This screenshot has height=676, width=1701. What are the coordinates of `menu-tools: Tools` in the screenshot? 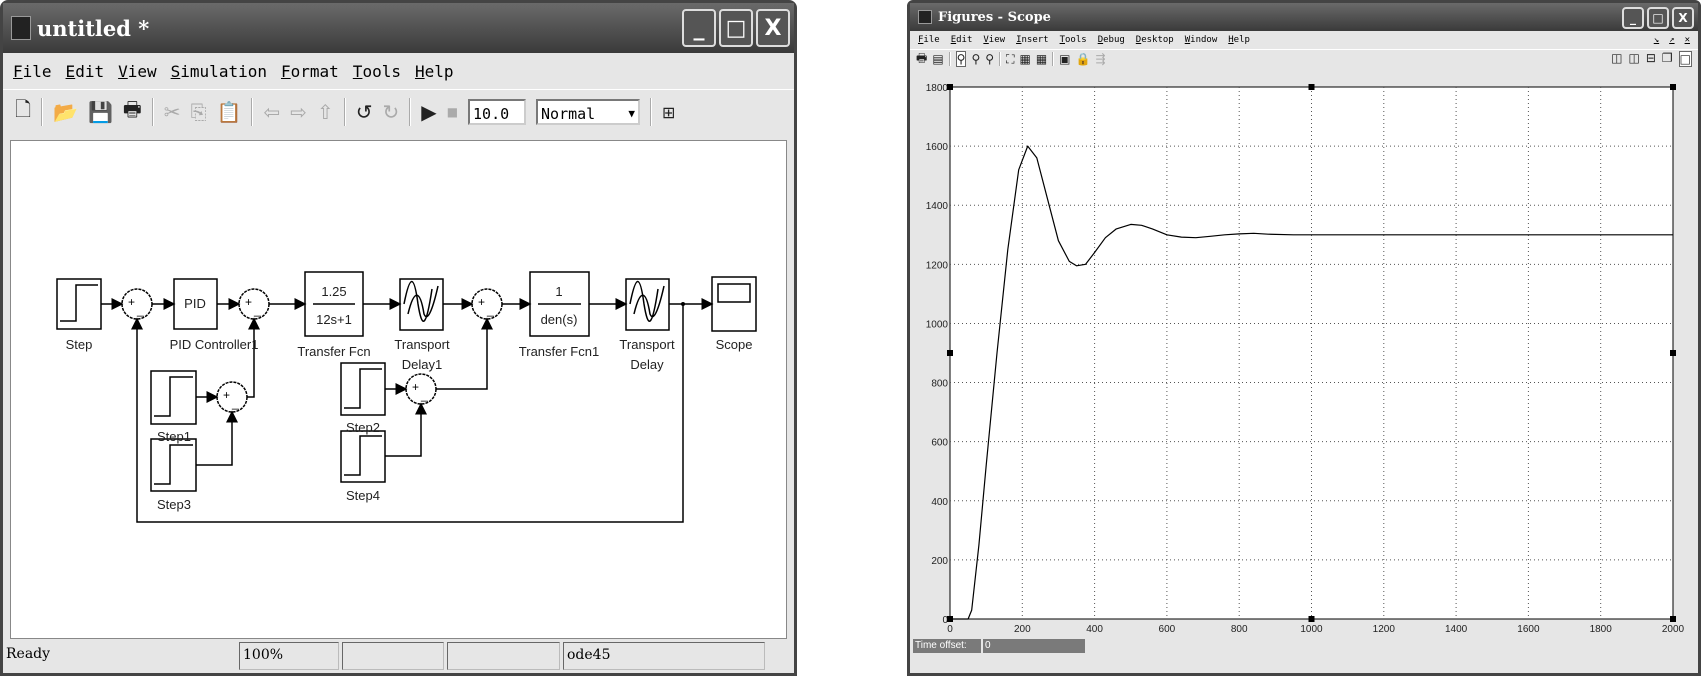 It's located at (377, 71).